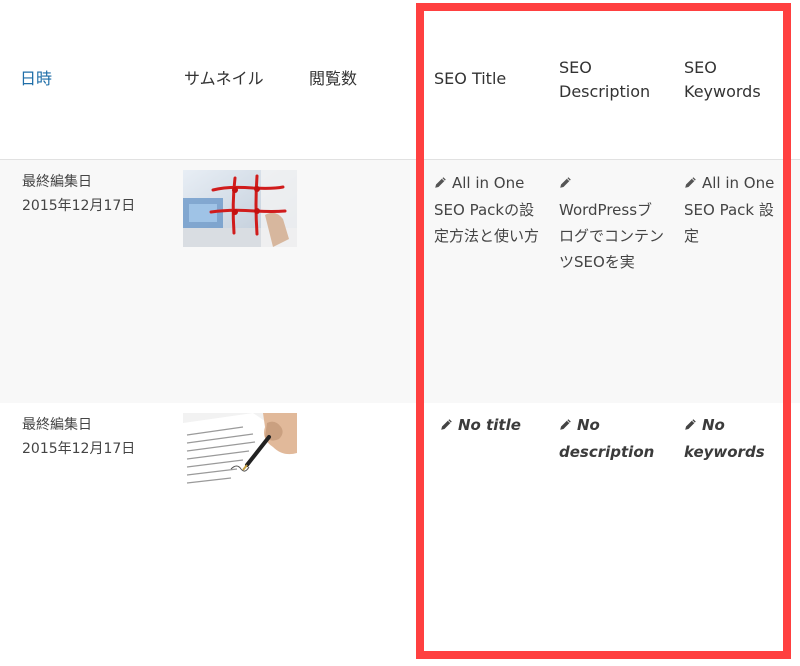  I want to click on seo-description-cell: No description, so click(609, 438).